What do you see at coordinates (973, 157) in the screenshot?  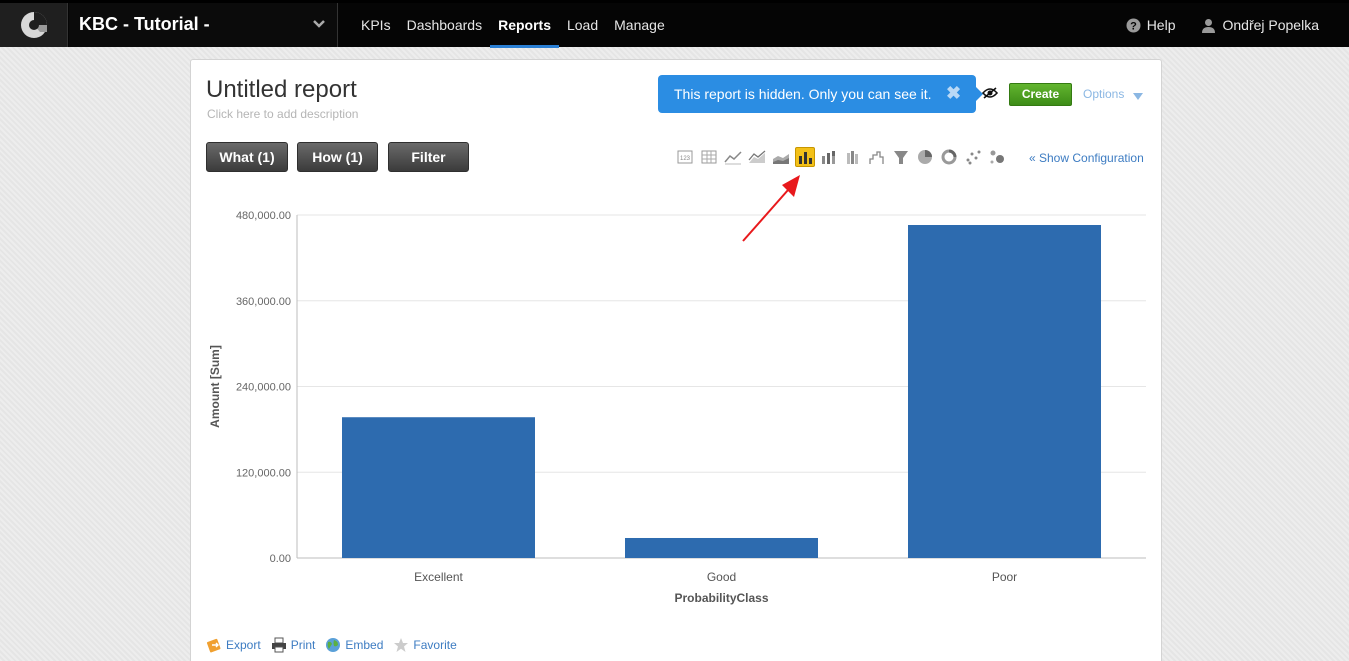 I see `scatter-chart-icon` at bounding box center [973, 157].